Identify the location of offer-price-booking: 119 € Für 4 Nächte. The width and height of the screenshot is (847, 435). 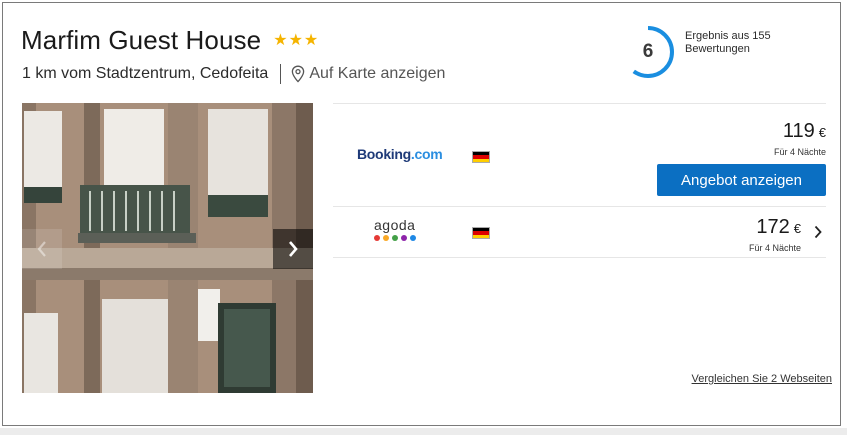
(800, 138).